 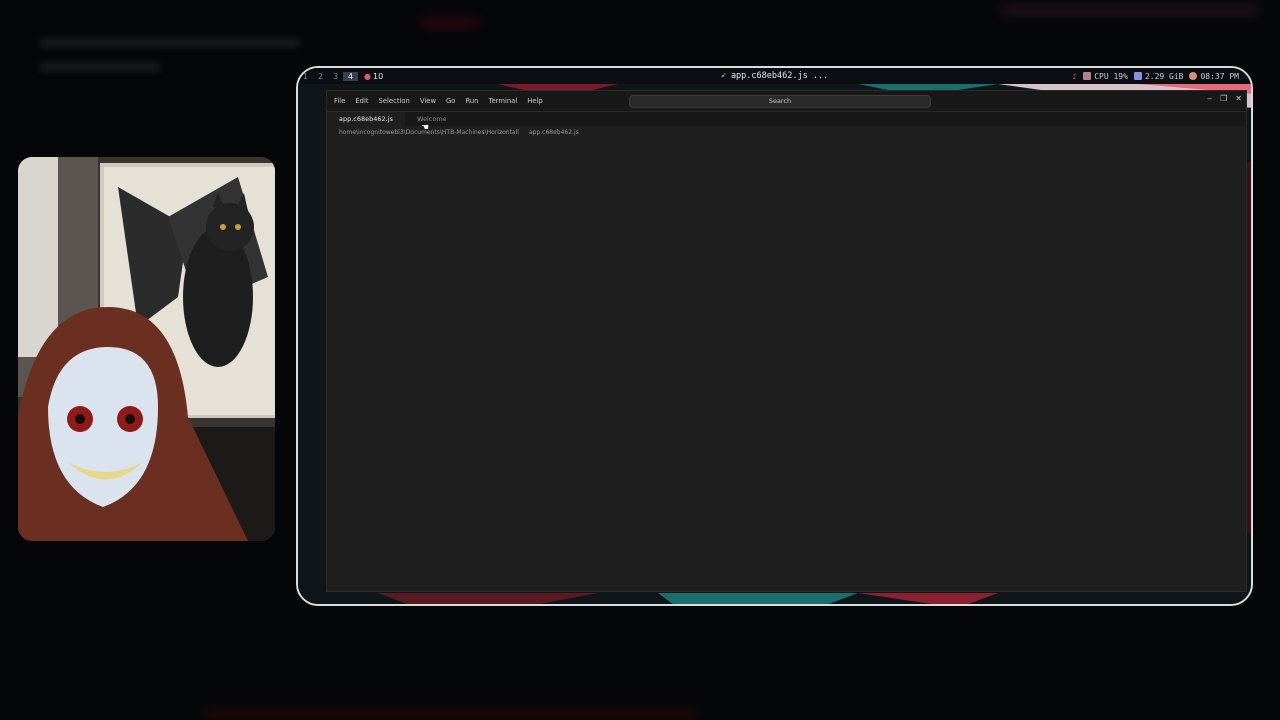 I want to click on cpu-indicator: CPU 19%, so click(x=1105, y=76).